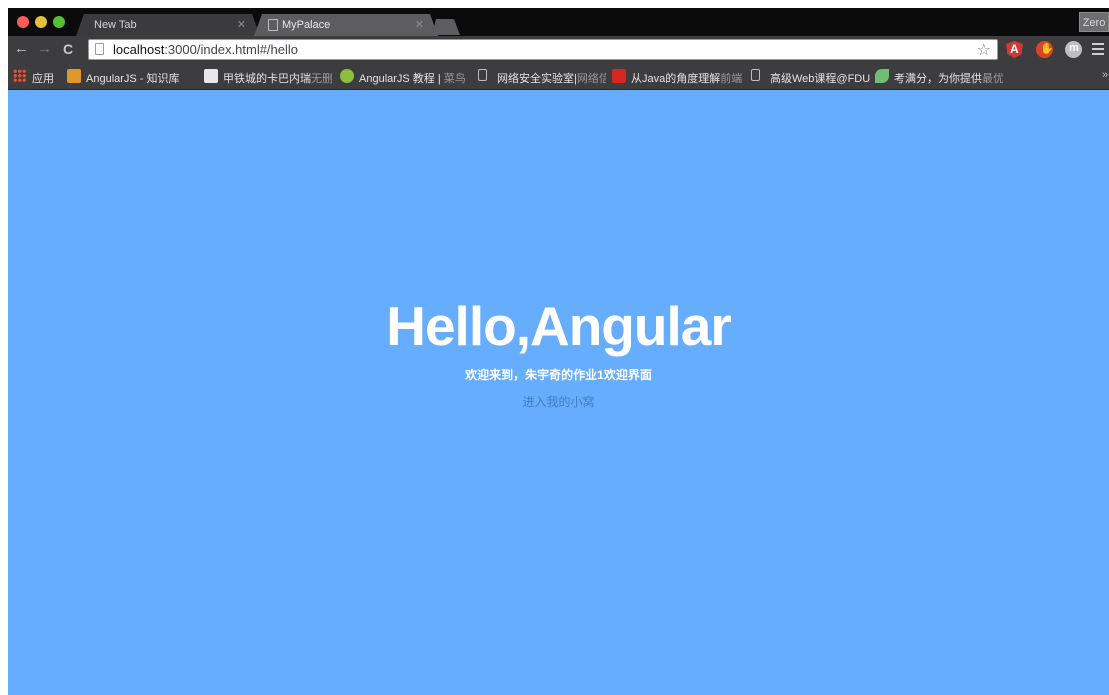  I want to click on forward-arrow-icon: →, so click(44, 49).